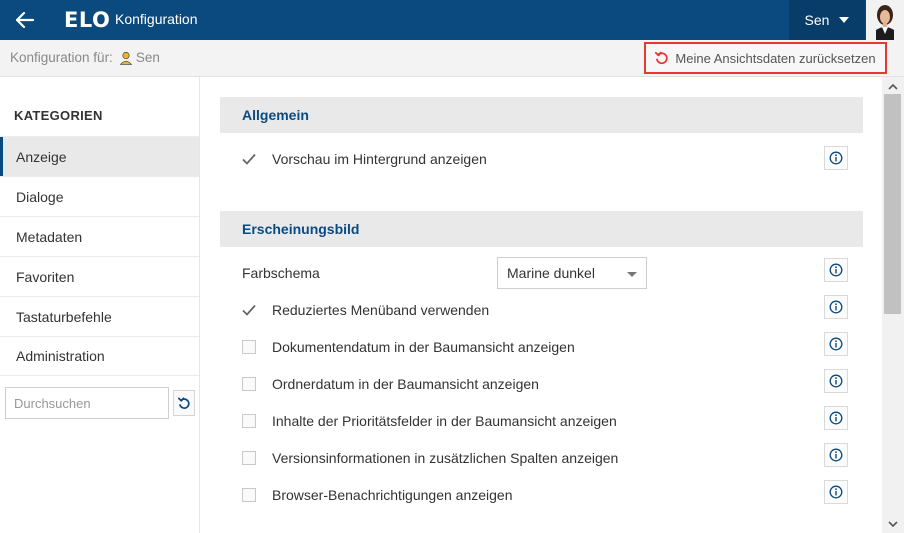 The width and height of the screenshot is (904, 533). I want to click on user-icon, so click(126, 58).